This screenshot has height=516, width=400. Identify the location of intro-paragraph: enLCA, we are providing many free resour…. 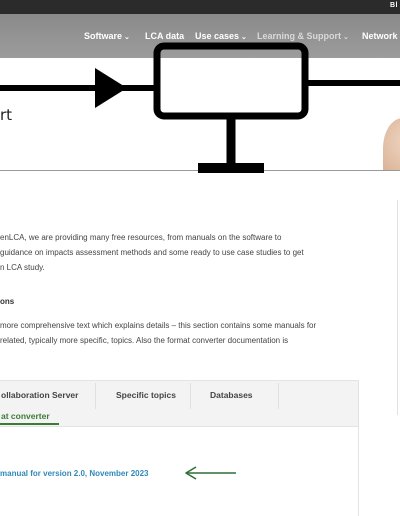
(175, 252).